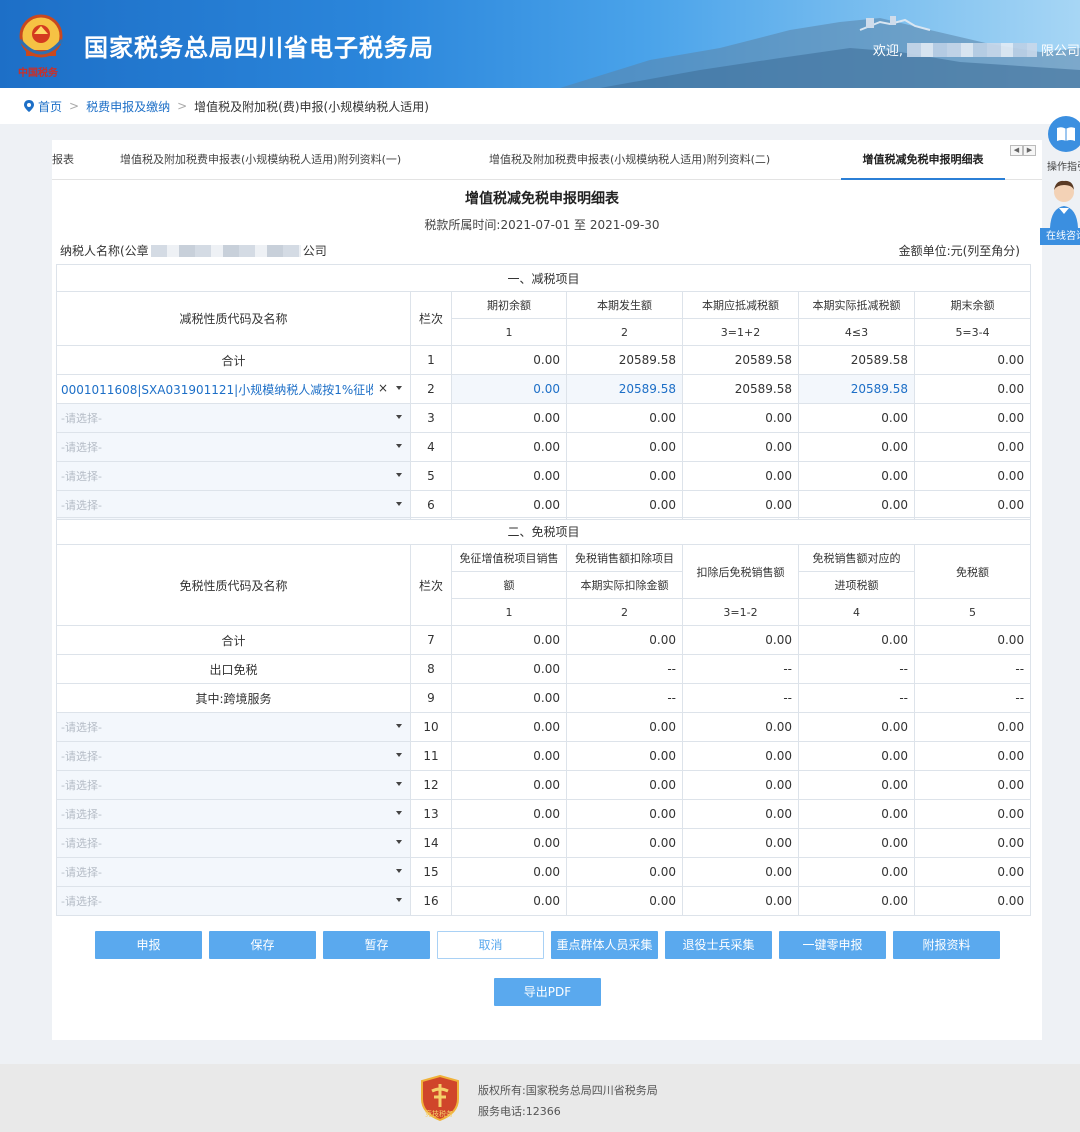  Describe the element at coordinates (740, 571) in the screenshot. I see `column-header: 扣除后免税销售额` at that location.